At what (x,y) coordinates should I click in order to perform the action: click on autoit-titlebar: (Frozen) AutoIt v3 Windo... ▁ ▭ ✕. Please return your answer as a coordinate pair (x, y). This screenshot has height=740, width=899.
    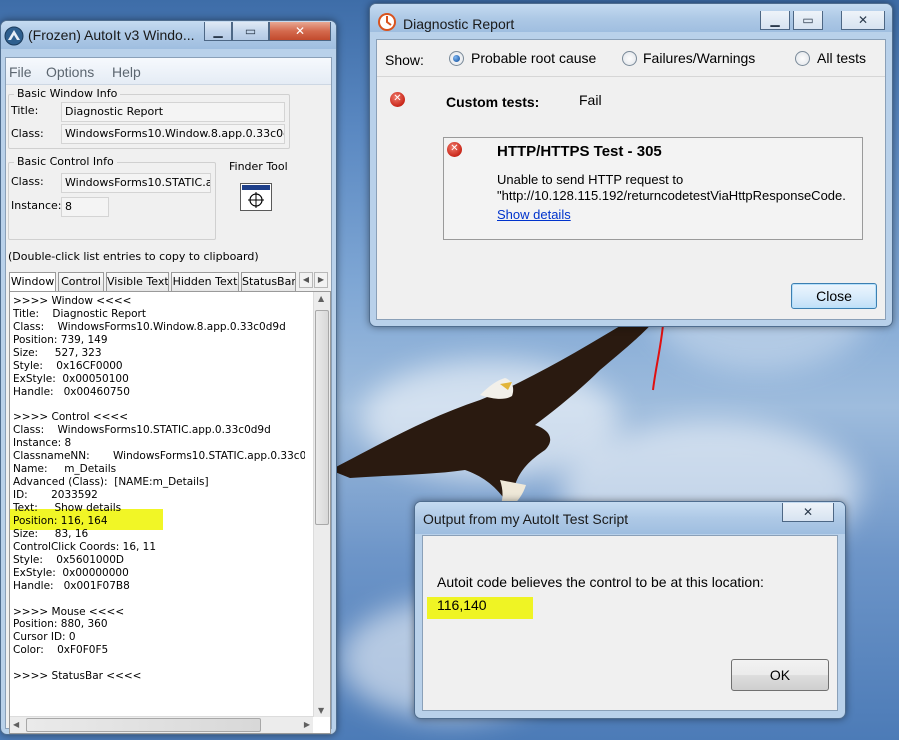
    Looking at the image, I should click on (168, 35).